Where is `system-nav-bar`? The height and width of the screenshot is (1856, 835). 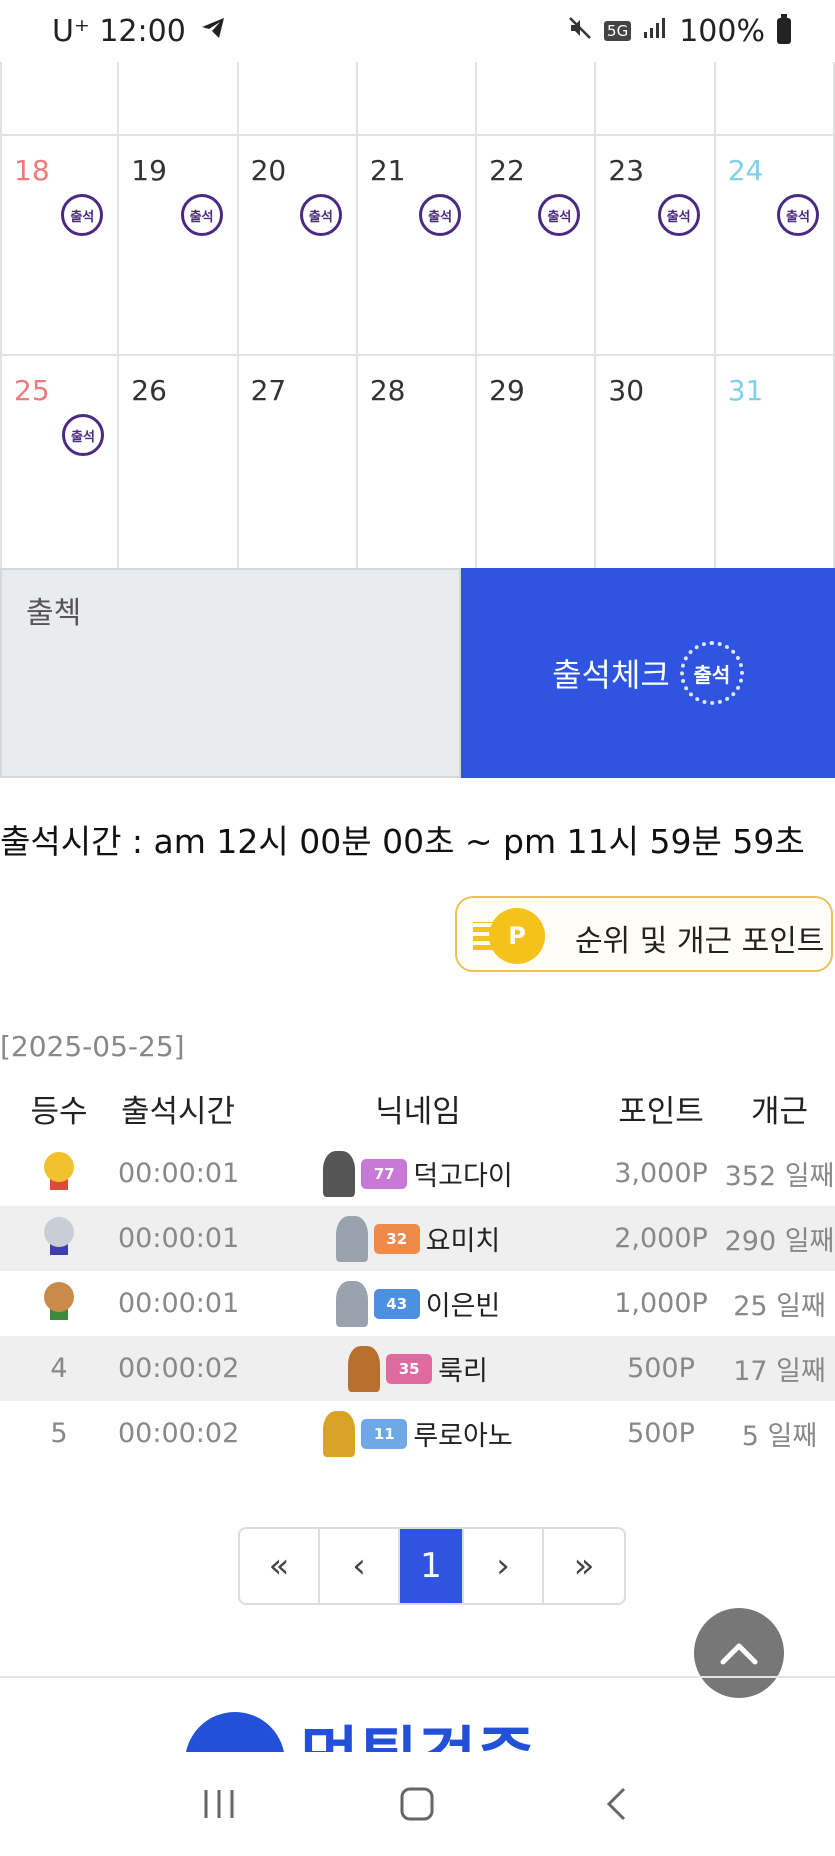
system-nav-bar is located at coordinates (417, 1804).